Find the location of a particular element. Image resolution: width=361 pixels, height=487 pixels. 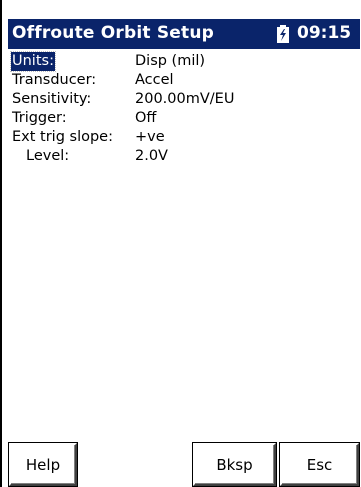

transducer-value: Accel is located at coordinates (154, 80).